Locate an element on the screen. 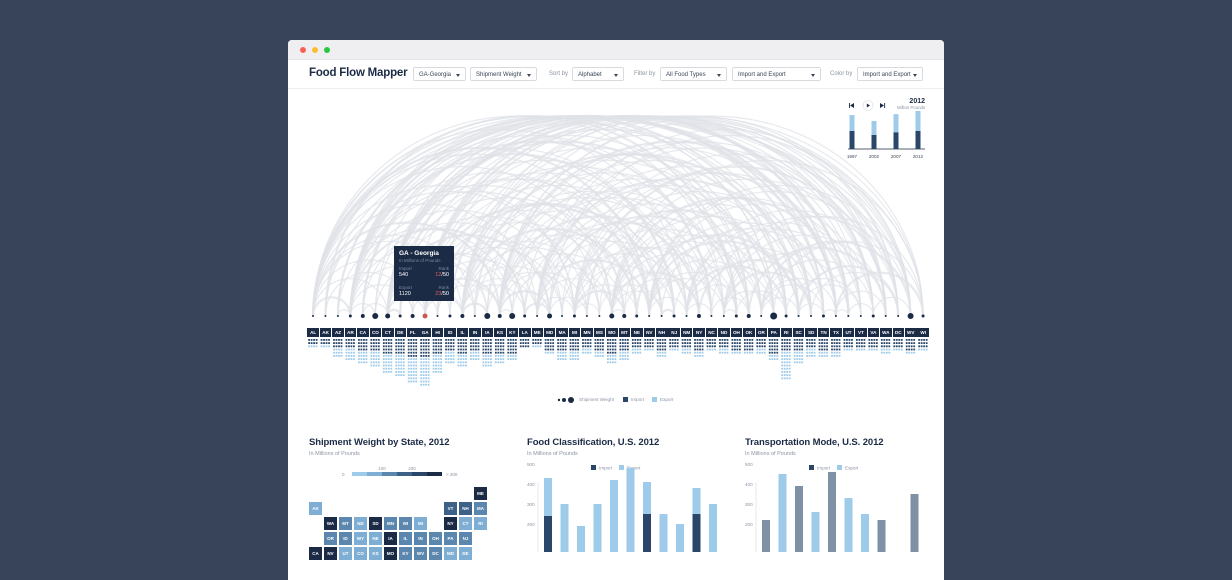  map-tile-ri: RI is located at coordinates (480, 523).